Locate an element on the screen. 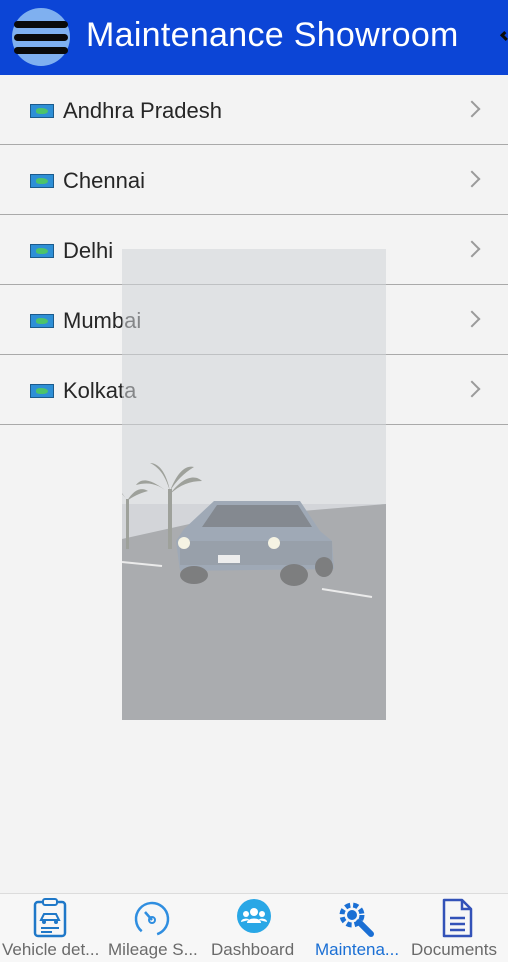 This screenshot has width=508, height=962. nav-item-dashboard: Dashboard is located at coordinates (254, 928).